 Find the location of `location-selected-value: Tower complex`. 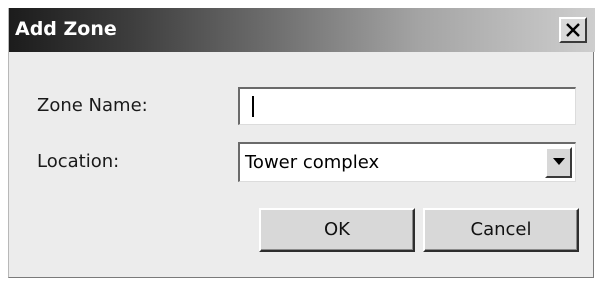

location-selected-value: Tower complex is located at coordinates (312, 162).